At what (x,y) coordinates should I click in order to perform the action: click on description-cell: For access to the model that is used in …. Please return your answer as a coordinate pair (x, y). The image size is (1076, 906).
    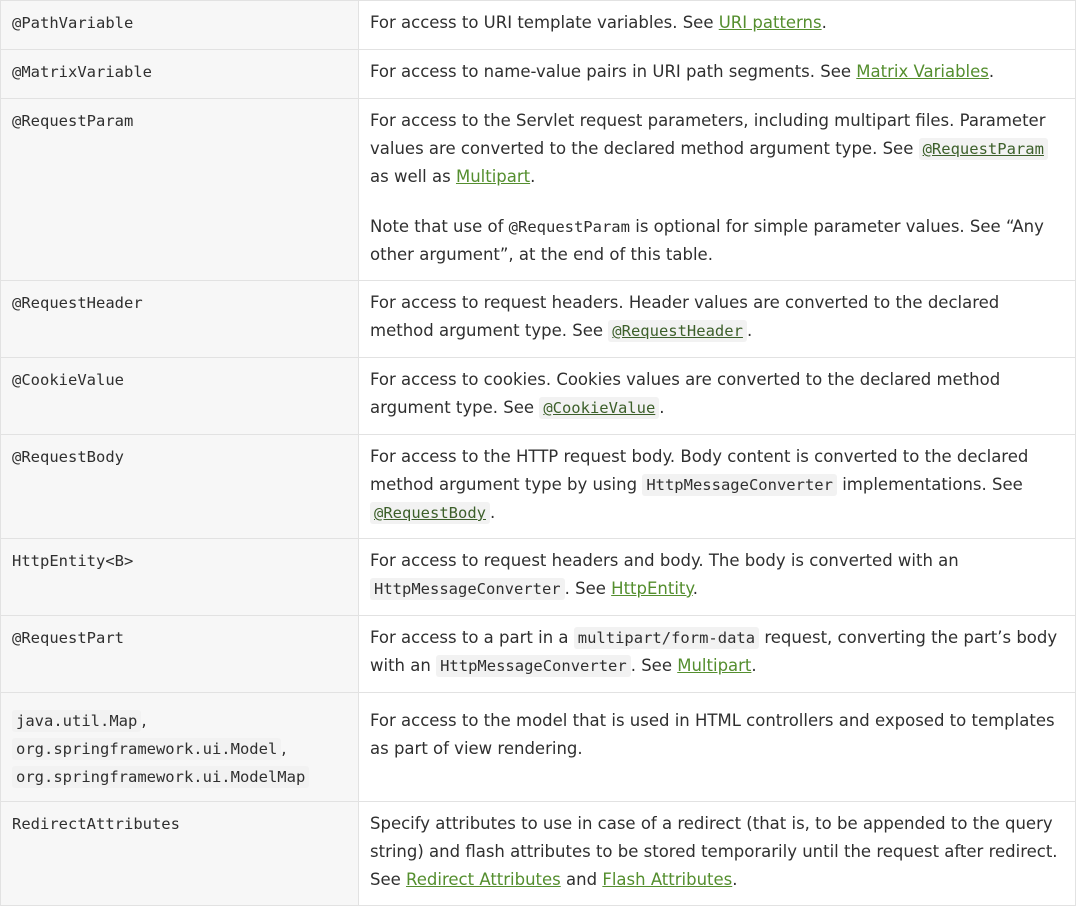
    Looking at the image, I should click on (717, 747).